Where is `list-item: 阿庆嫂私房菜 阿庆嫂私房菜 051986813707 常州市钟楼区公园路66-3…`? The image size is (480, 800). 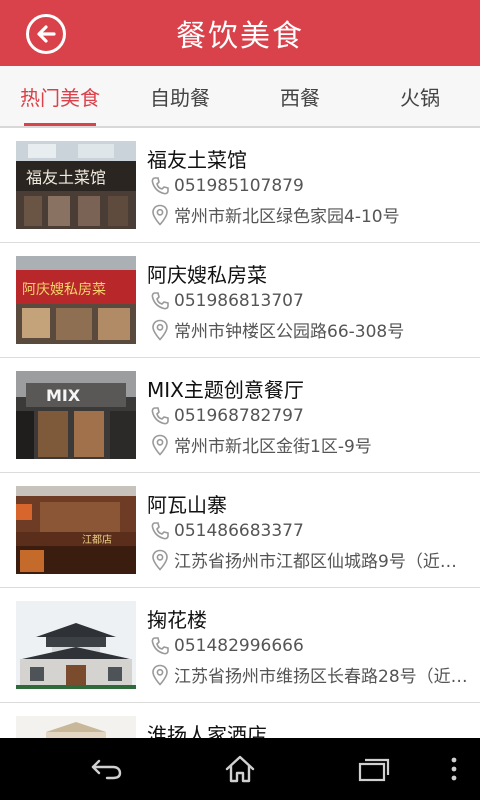
list-item: 阿庆嫂私房菜 阿庆嫂私房菜 051986813707 常州市钟楼区公园路66-3… is located at coordinates (240, 300).